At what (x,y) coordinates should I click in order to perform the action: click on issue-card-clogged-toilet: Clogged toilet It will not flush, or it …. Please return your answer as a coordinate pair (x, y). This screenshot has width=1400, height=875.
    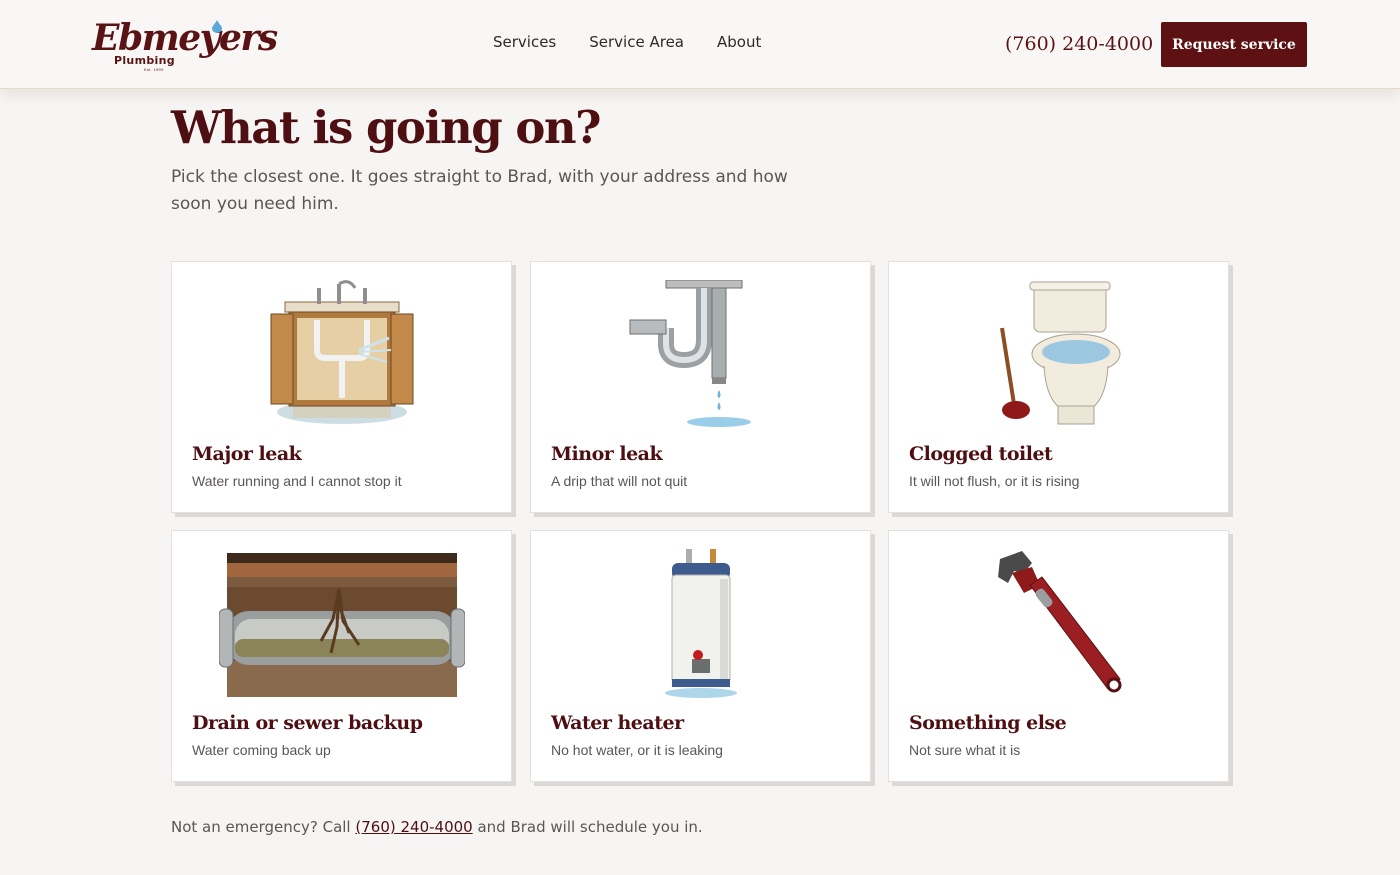
    Looking at the image, I should click on (1058, 387).